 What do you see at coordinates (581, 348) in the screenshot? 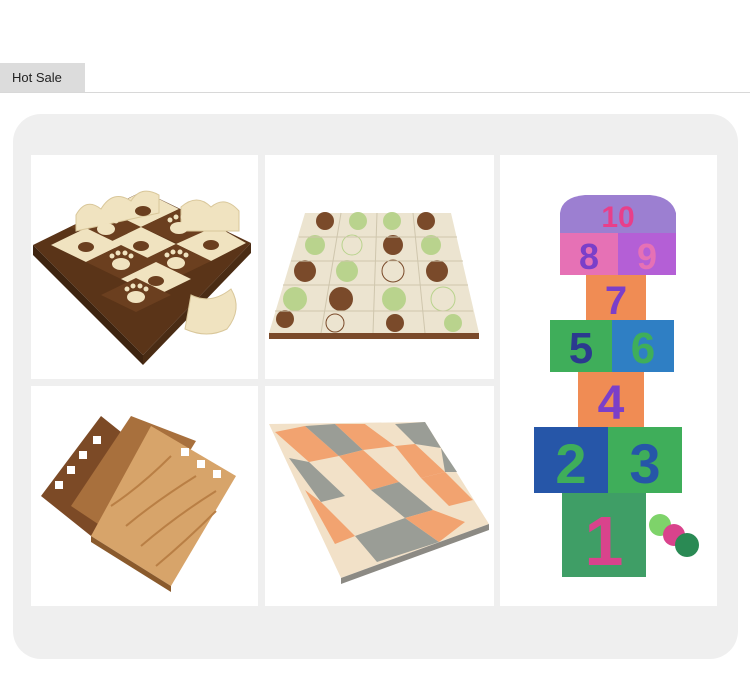
I see `hop-number-5: 5` at bounding box center [581, 348].